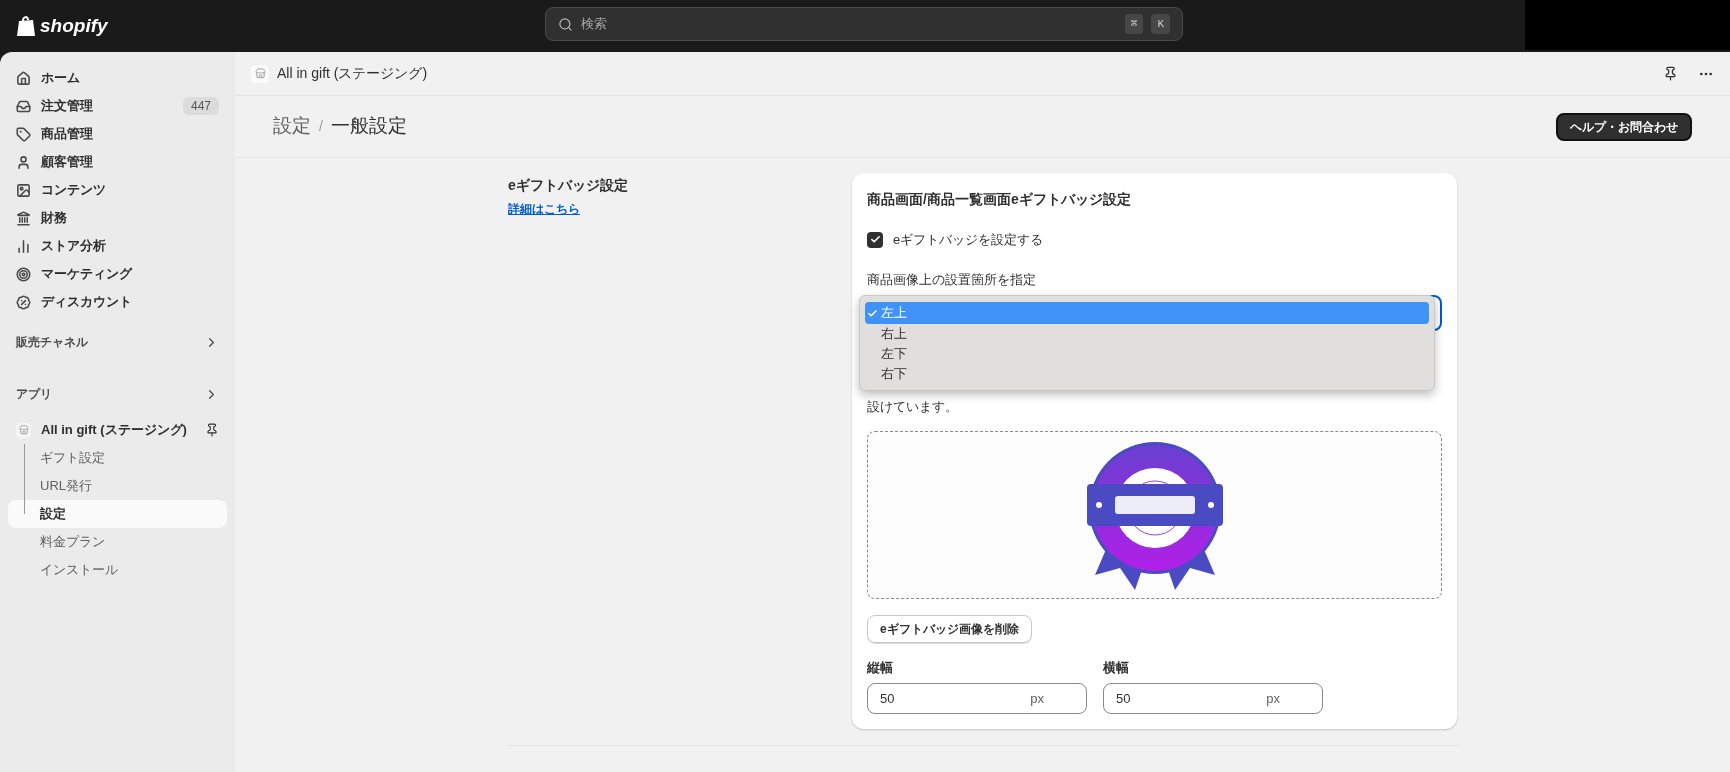  What do you see at coordinates (23, 218) in the screenshot?
I see `bank-icon` at bounding box center [23, 218].